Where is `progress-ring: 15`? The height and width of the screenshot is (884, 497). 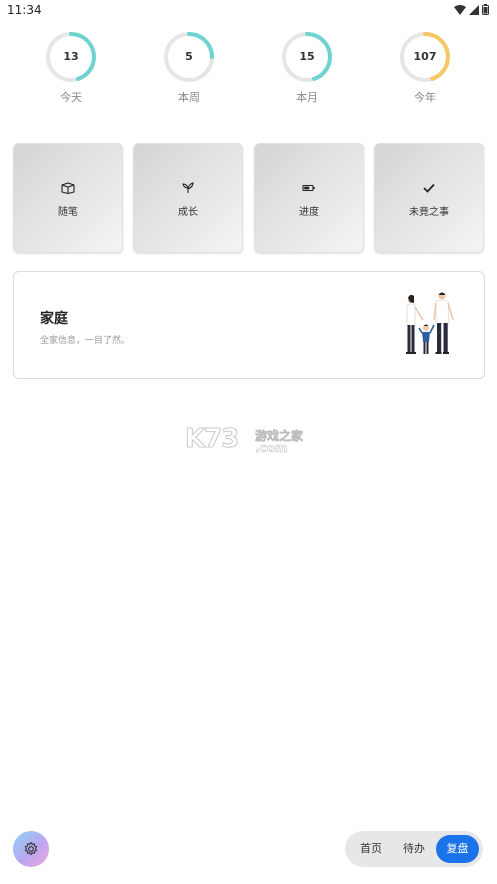
progress-ring: 15 is located at coordinates (307, 57).